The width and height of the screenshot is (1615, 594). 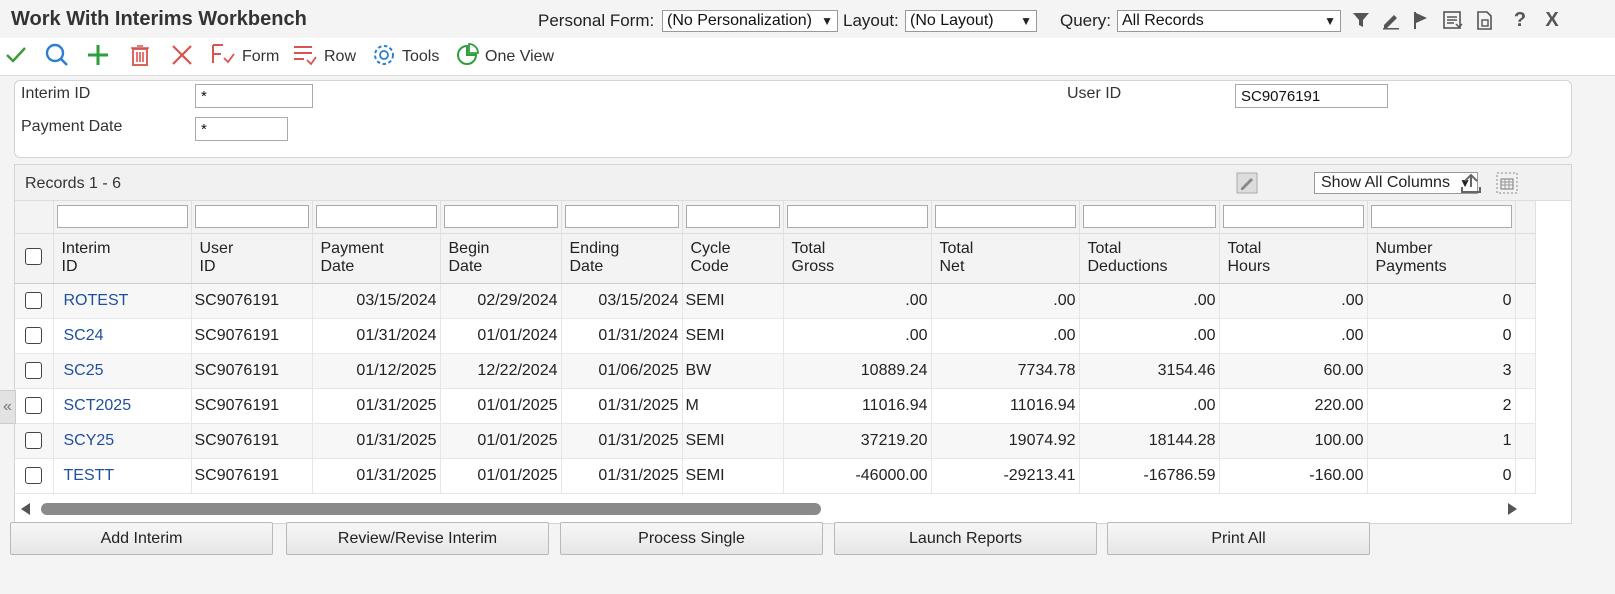 What do you see at coordinates (1453, 20) in the screenshot?
I see `list-report-icon` at bounding box center [1453, 20].